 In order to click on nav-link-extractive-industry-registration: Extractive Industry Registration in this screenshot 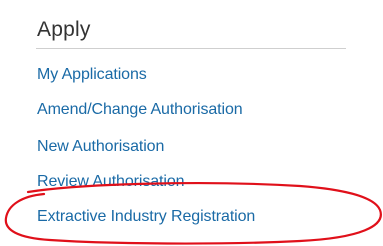, I will do `click(146, 217)`.